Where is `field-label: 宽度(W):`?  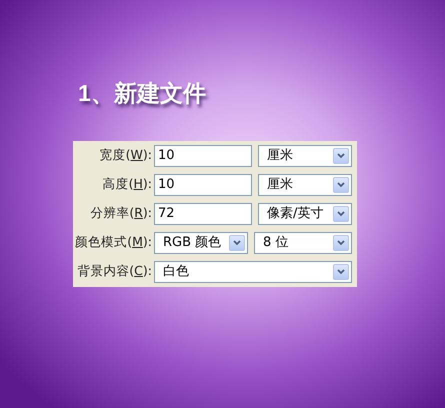 field-label: 宽度(W): is located at coordinates (125, 155).